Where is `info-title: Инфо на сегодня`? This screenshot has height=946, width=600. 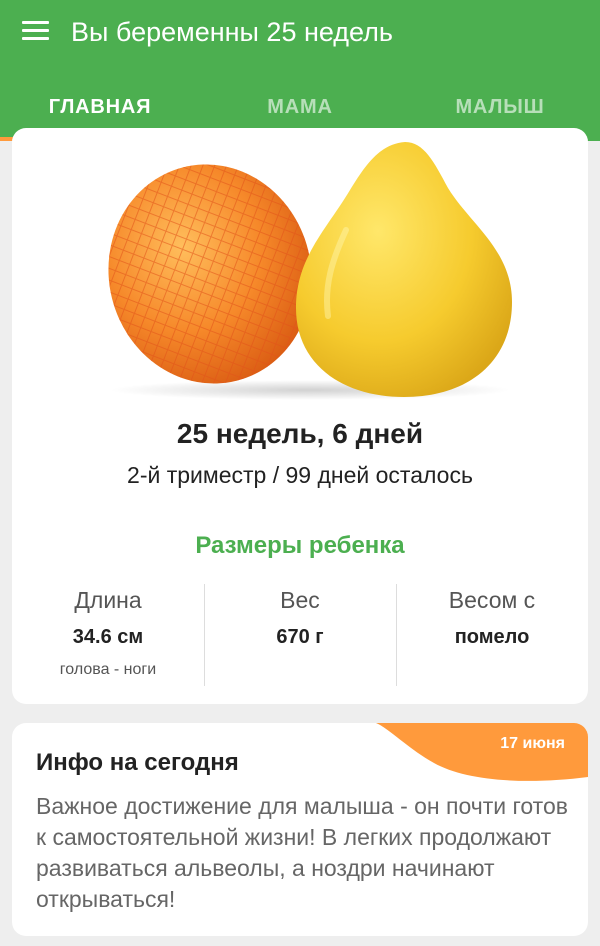 info-title: Инфо на сегодня is located at coordinates (137, 762).